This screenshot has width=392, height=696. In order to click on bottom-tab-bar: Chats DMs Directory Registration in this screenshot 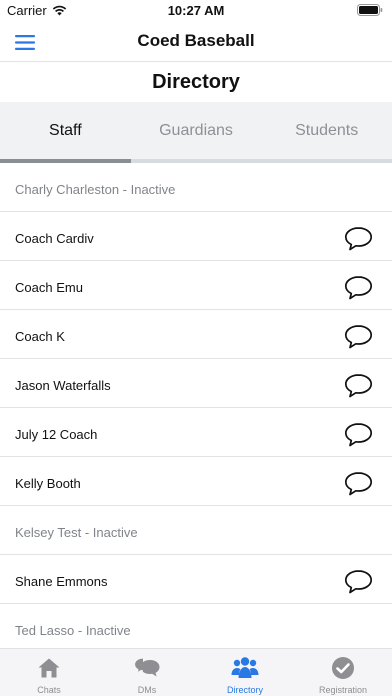, I will do `click(196, 672)`.